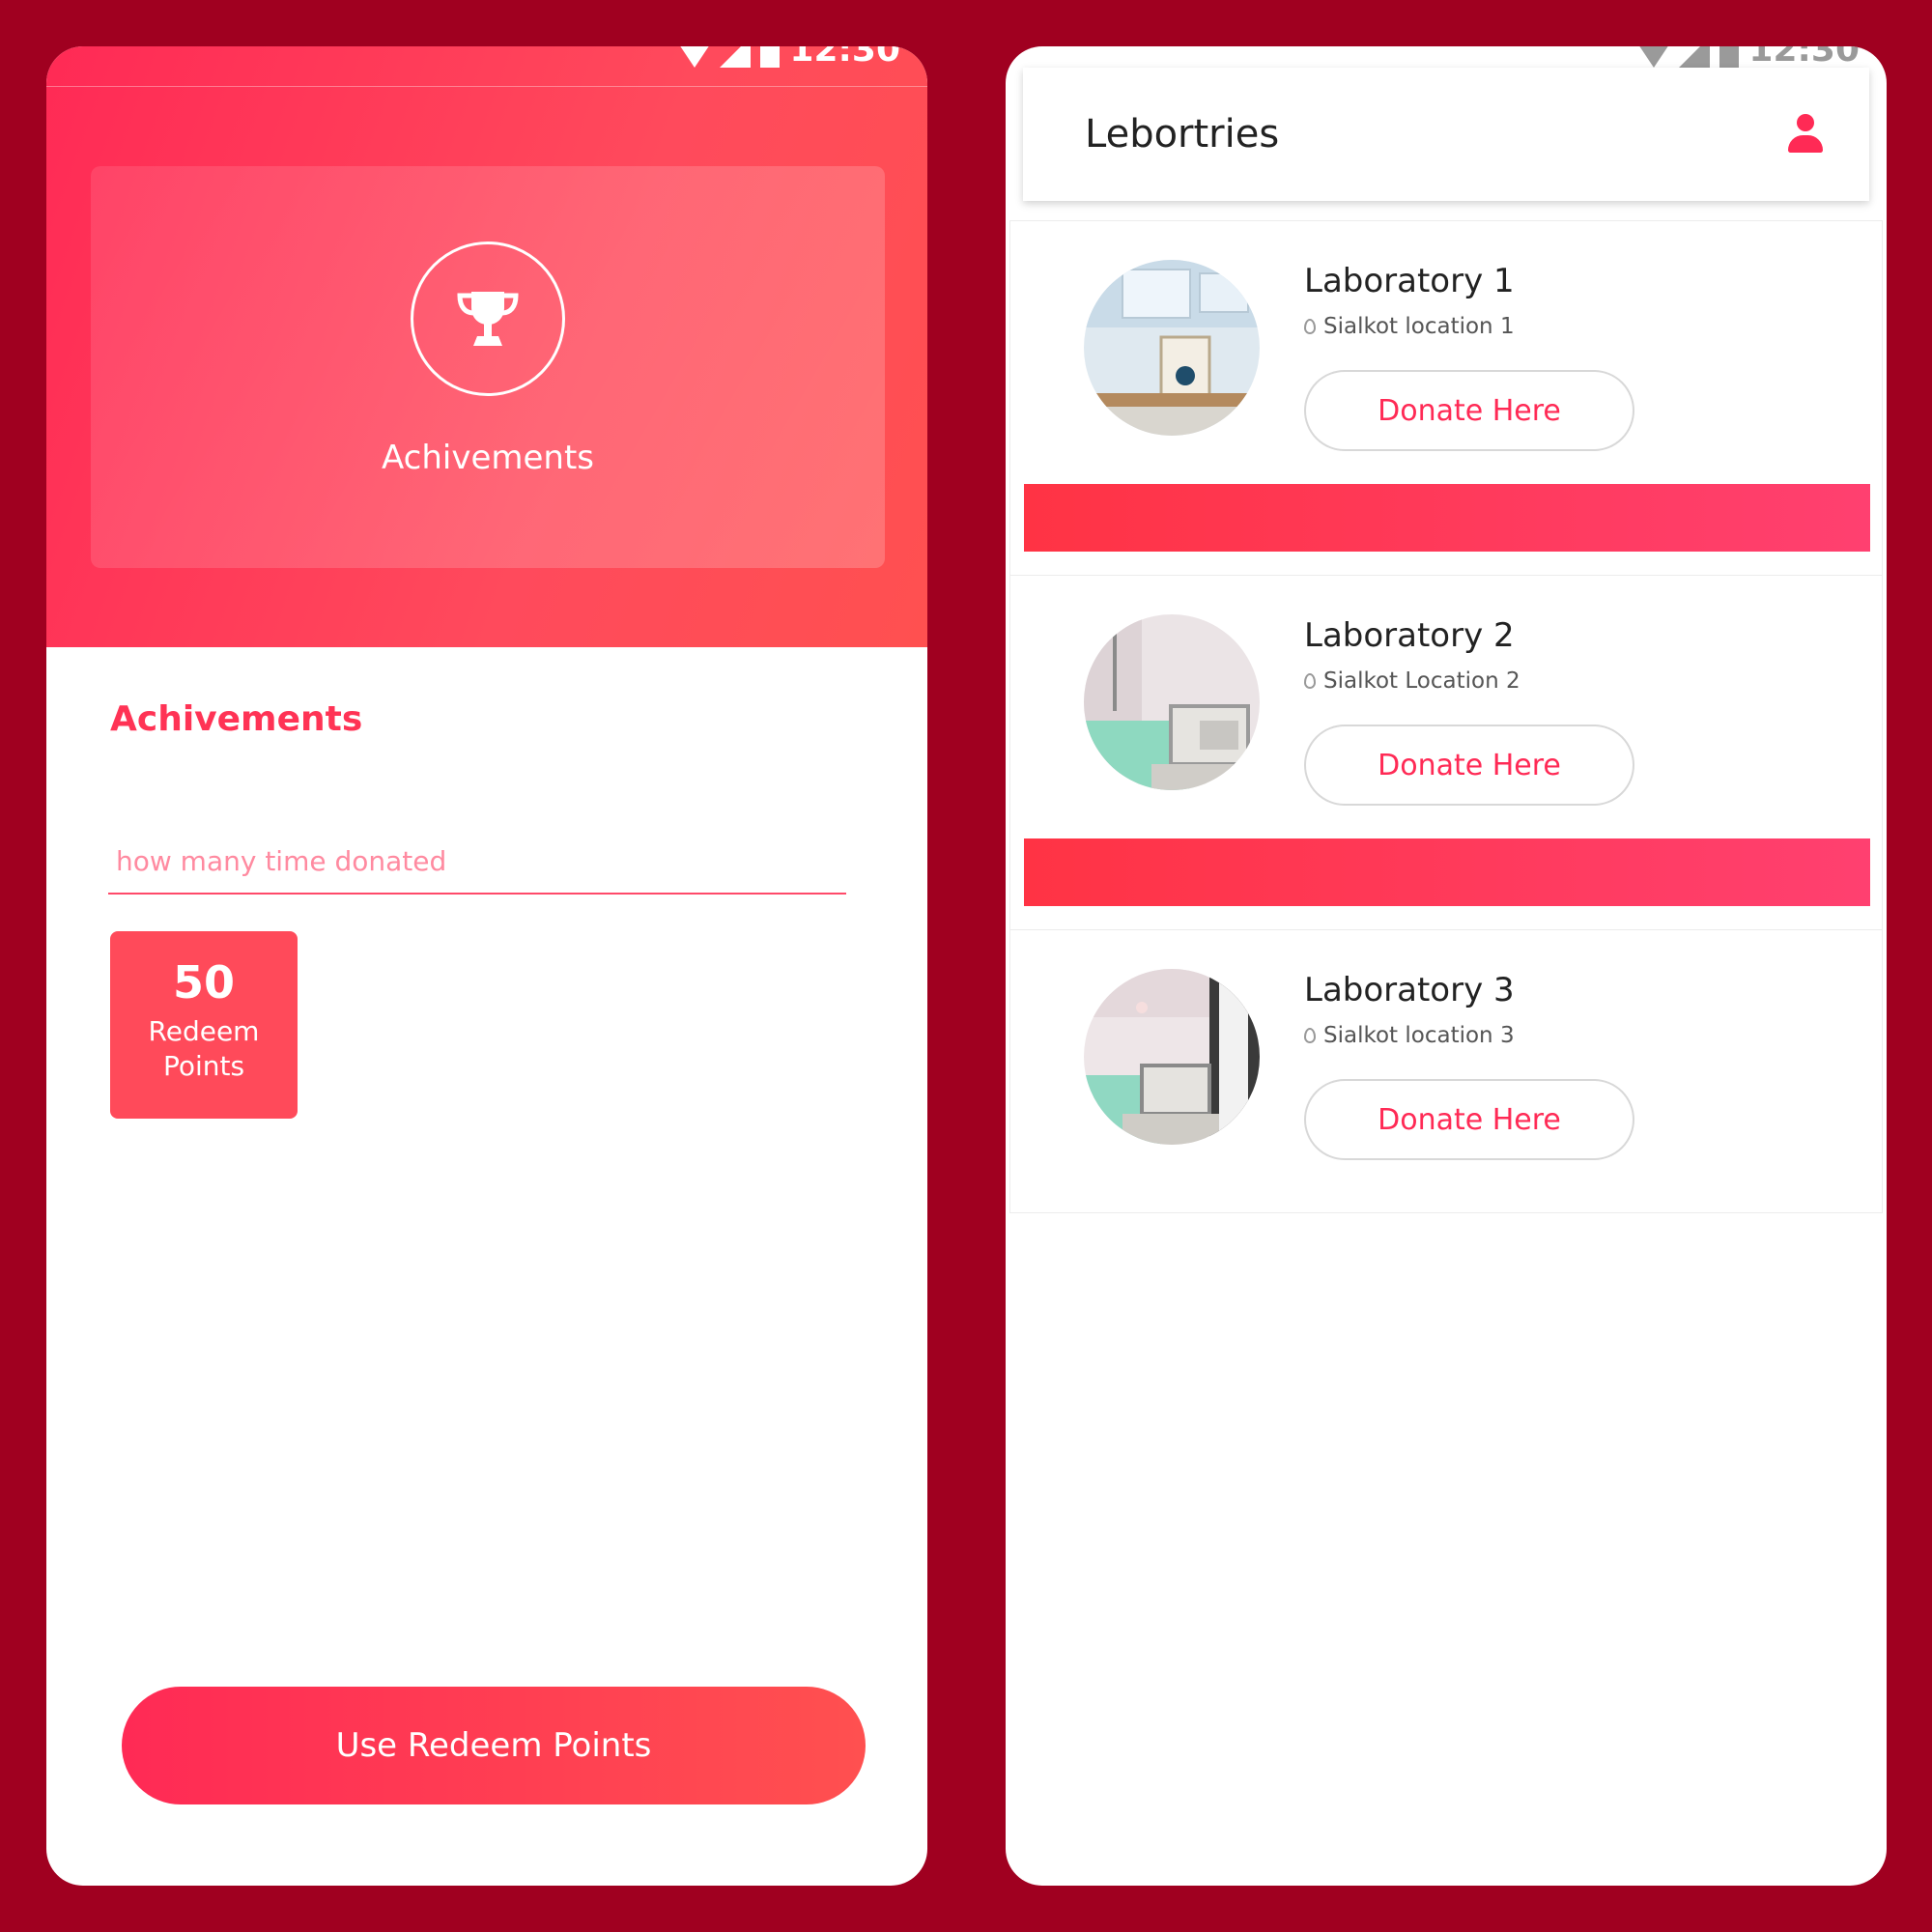 The width and height of the screenshot is (1932, 1932). Describe the element at coordinates (203, 982) in the screenshot. I see `points-value: 50` at that location.